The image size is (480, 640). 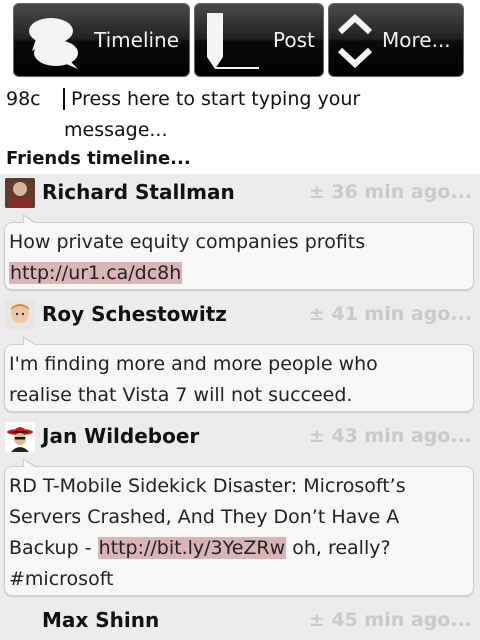 What do you see at coordinates (233, 41) in the screenshot?
I see `pencil-icon` at bounding box center [233, 41].